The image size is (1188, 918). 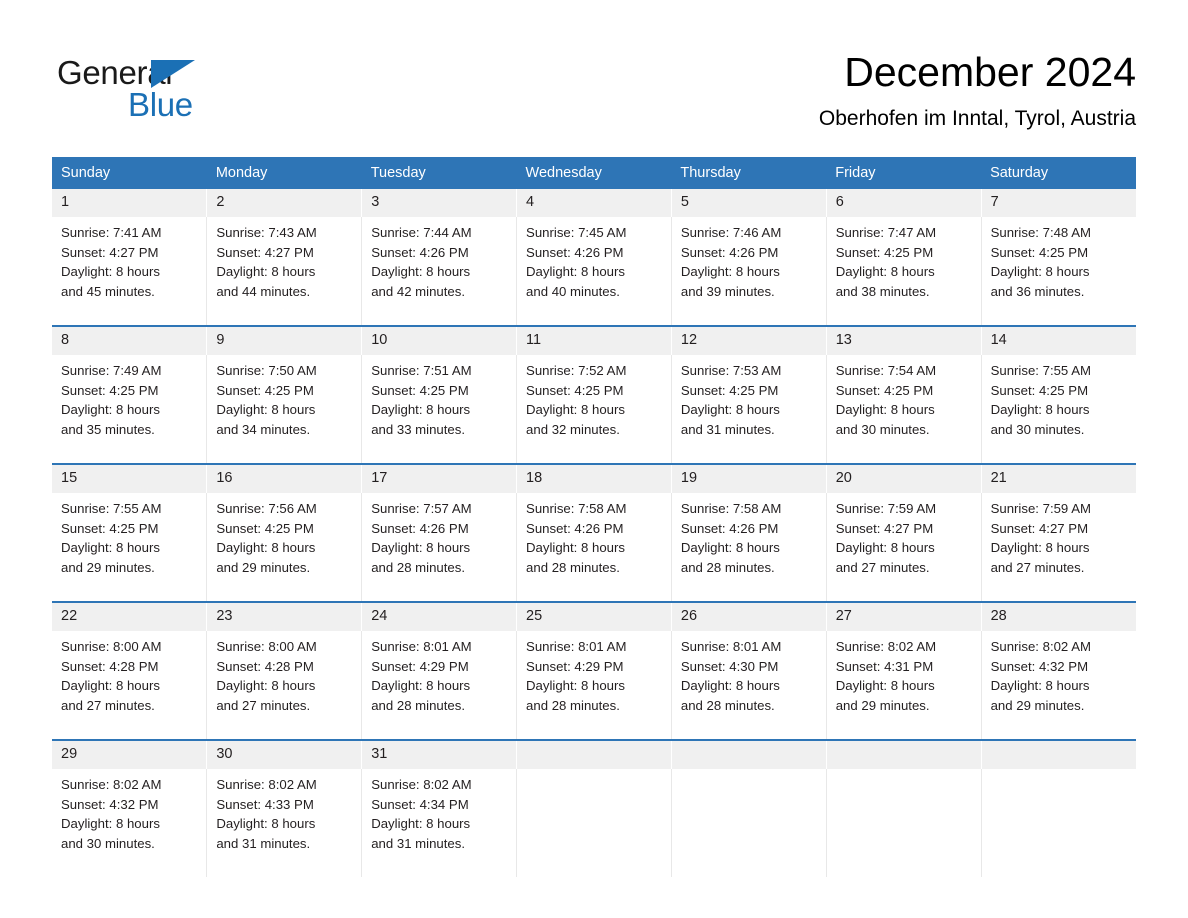 I want to click on day-number: 23, so click(x=284, y=617).